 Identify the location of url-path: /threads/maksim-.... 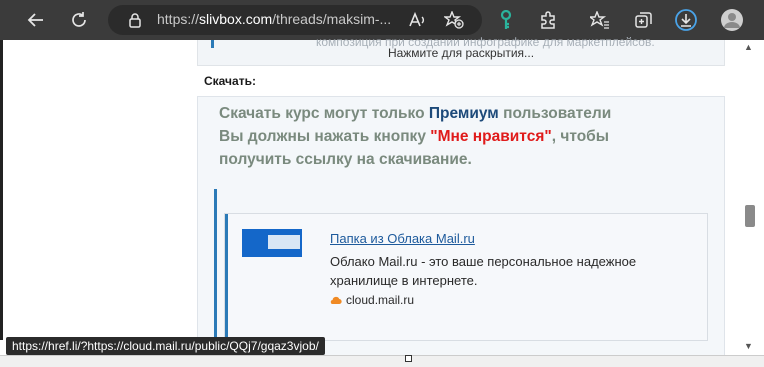
(332, 19).